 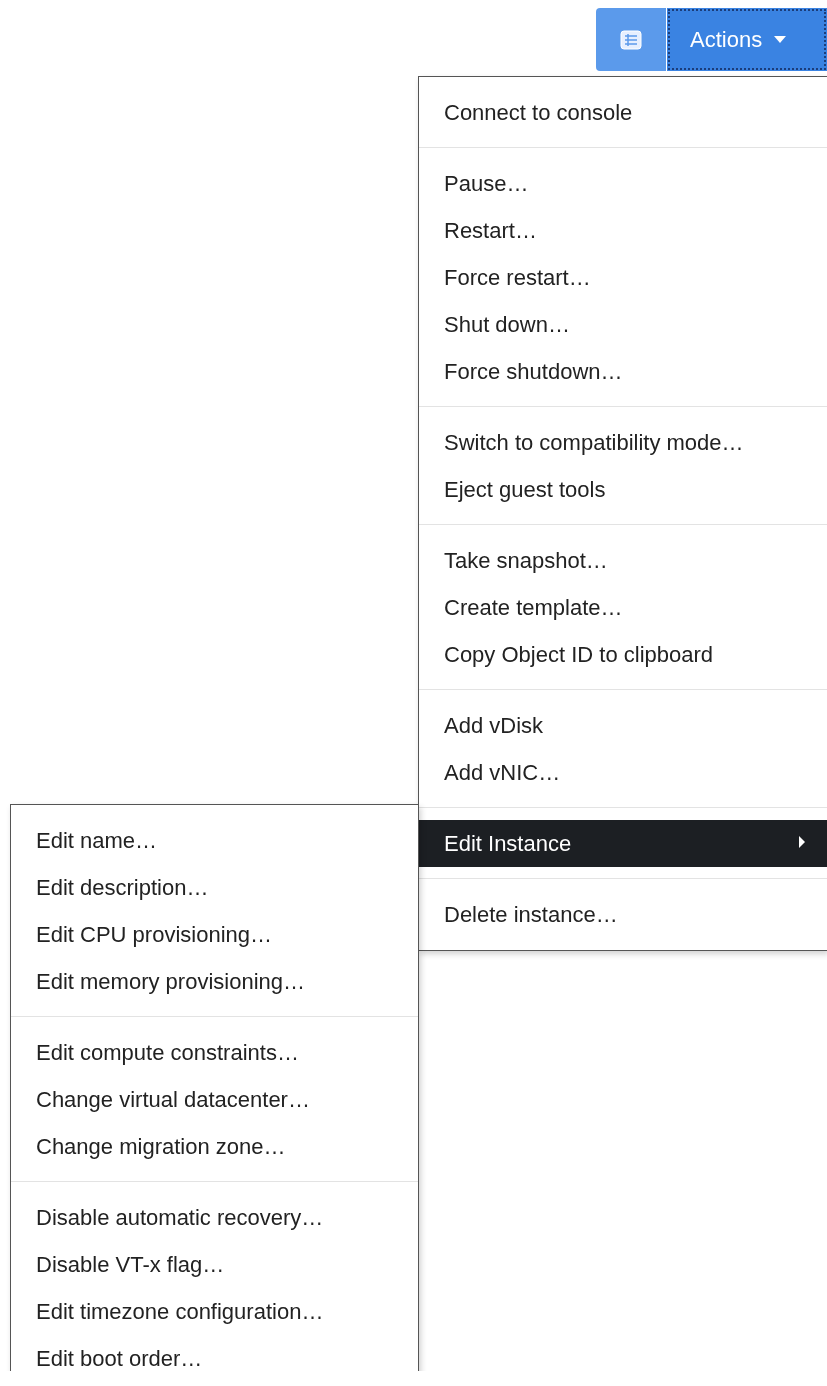 I want to click on menu-item: Connect to console, so click(x=623, y=112).